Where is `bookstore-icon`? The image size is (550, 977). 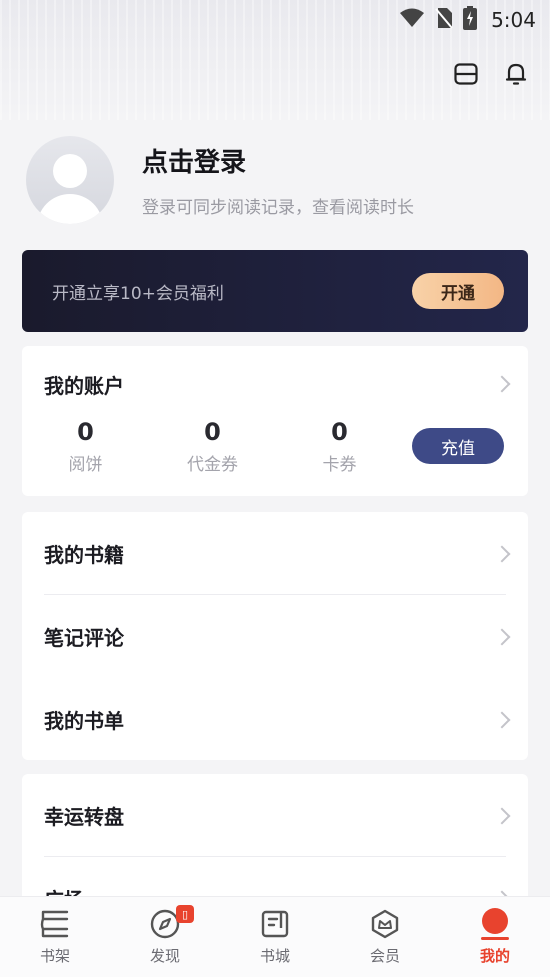
bookstore-icon is located at coordinates (275, 924).